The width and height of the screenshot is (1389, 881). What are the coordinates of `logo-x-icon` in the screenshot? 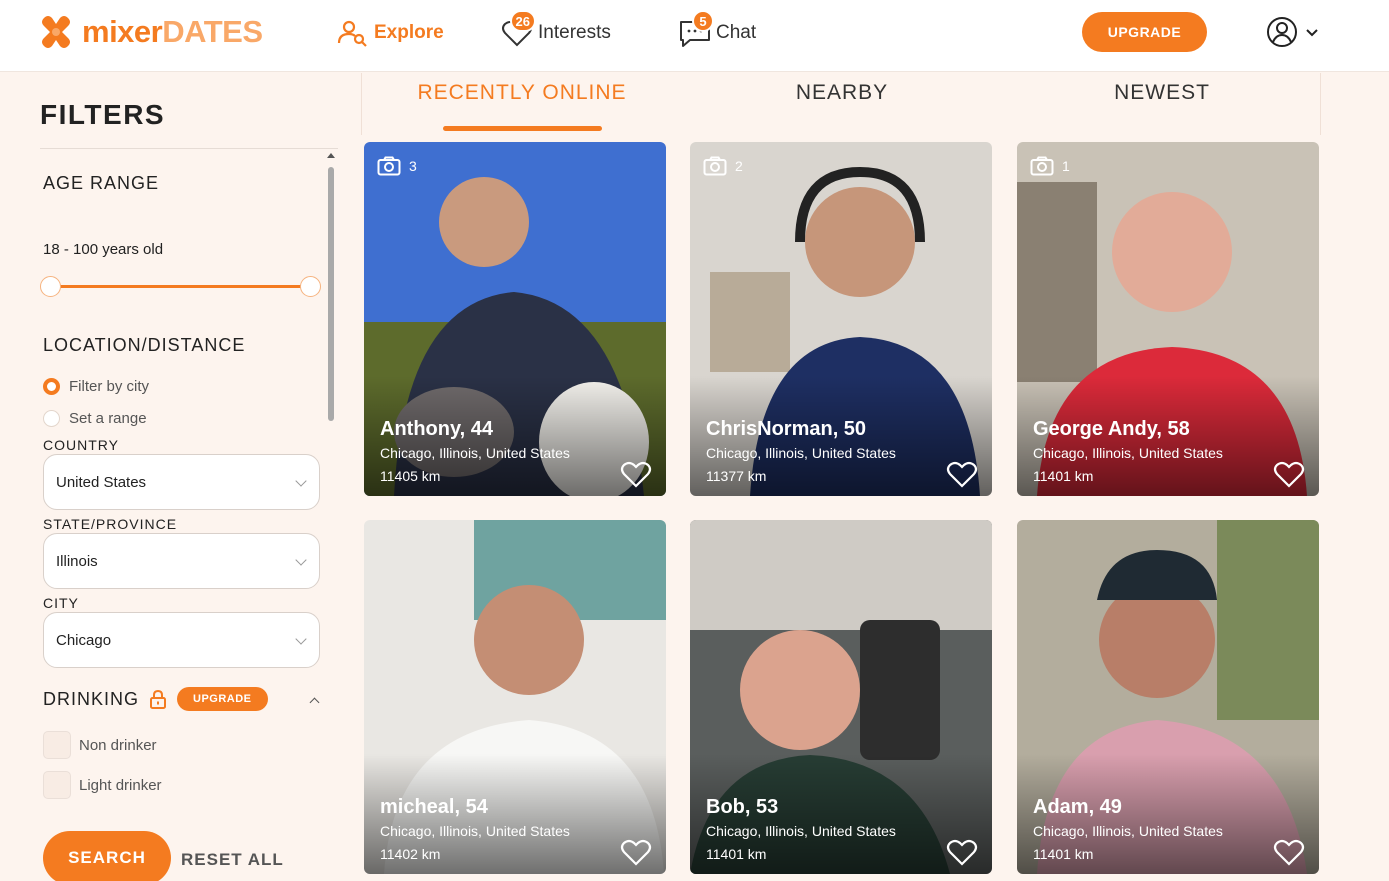 It's located at (56, 32).